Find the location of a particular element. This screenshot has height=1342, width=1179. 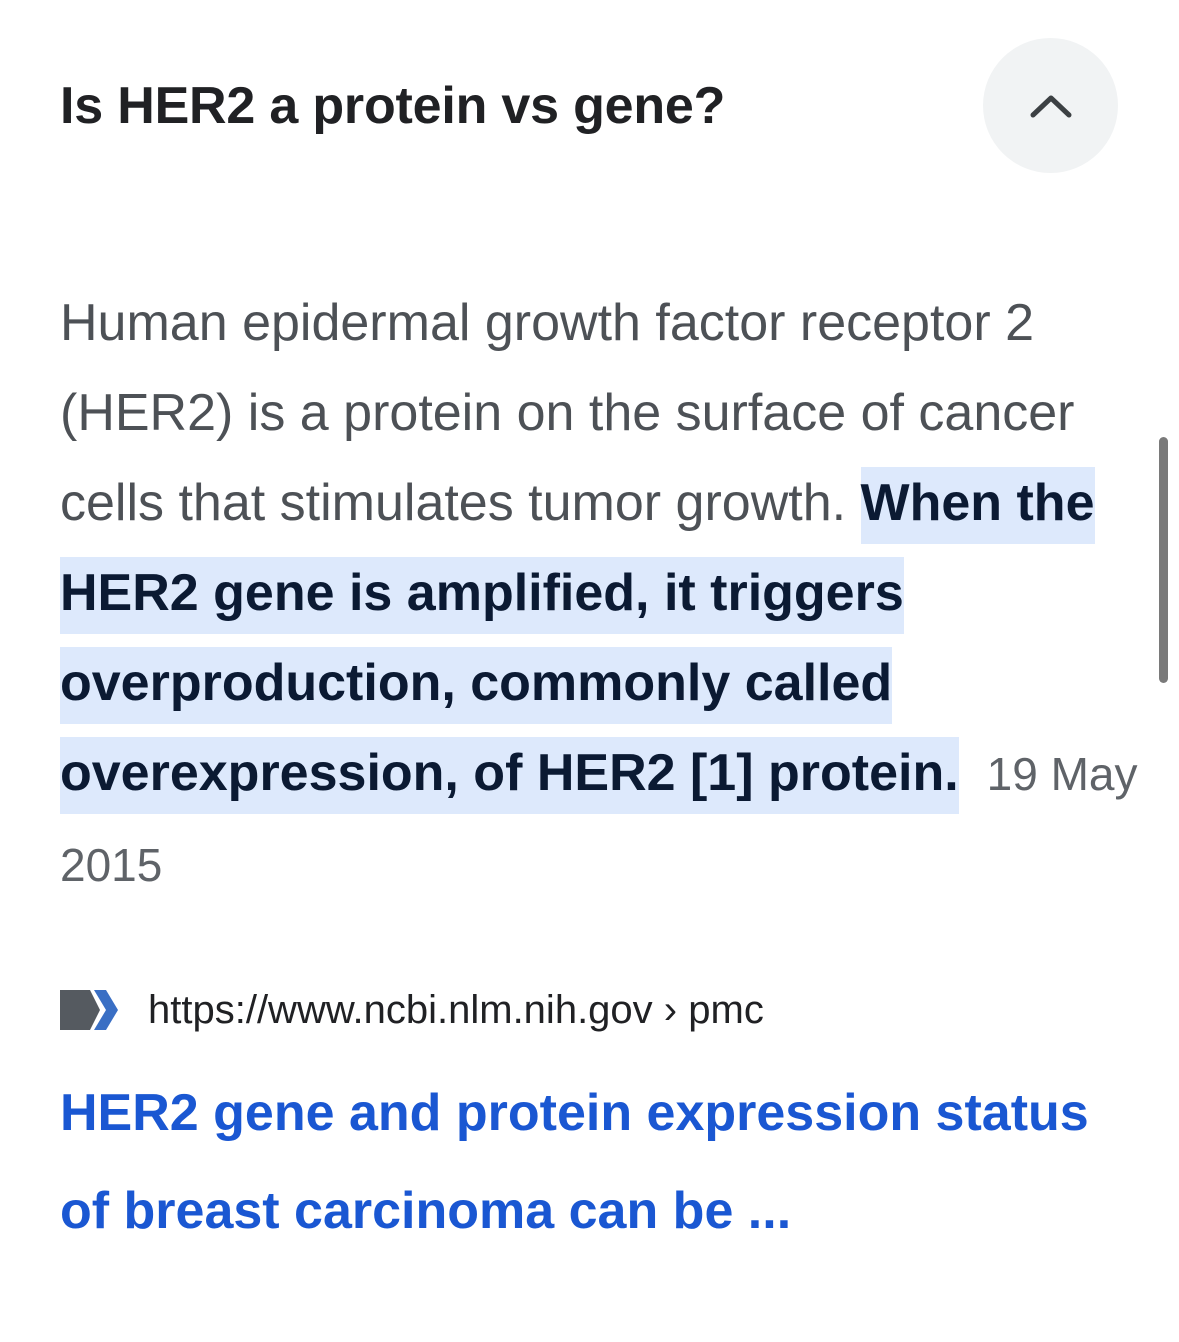

source-path: pmc is located at coordinates (726, 1009).